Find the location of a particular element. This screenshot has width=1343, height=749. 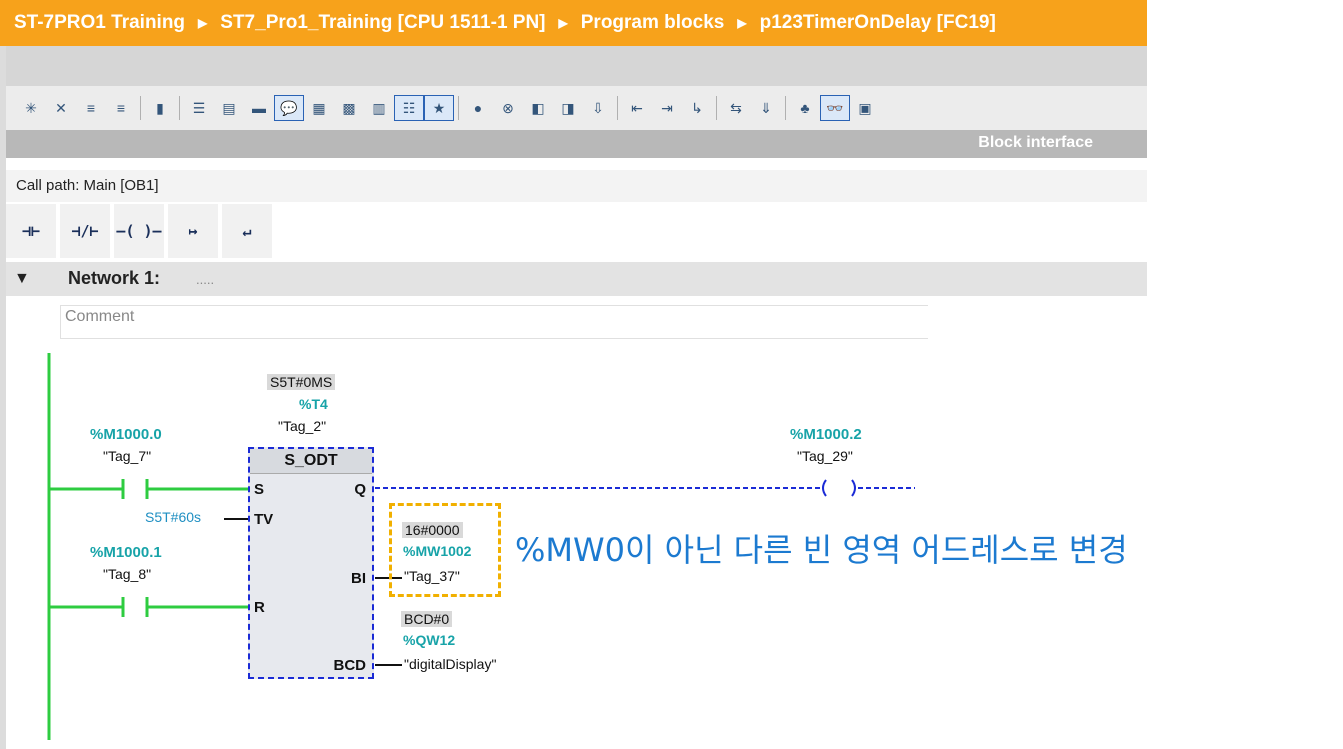

timer-address: %T4 is located at coordinates (313, 404).